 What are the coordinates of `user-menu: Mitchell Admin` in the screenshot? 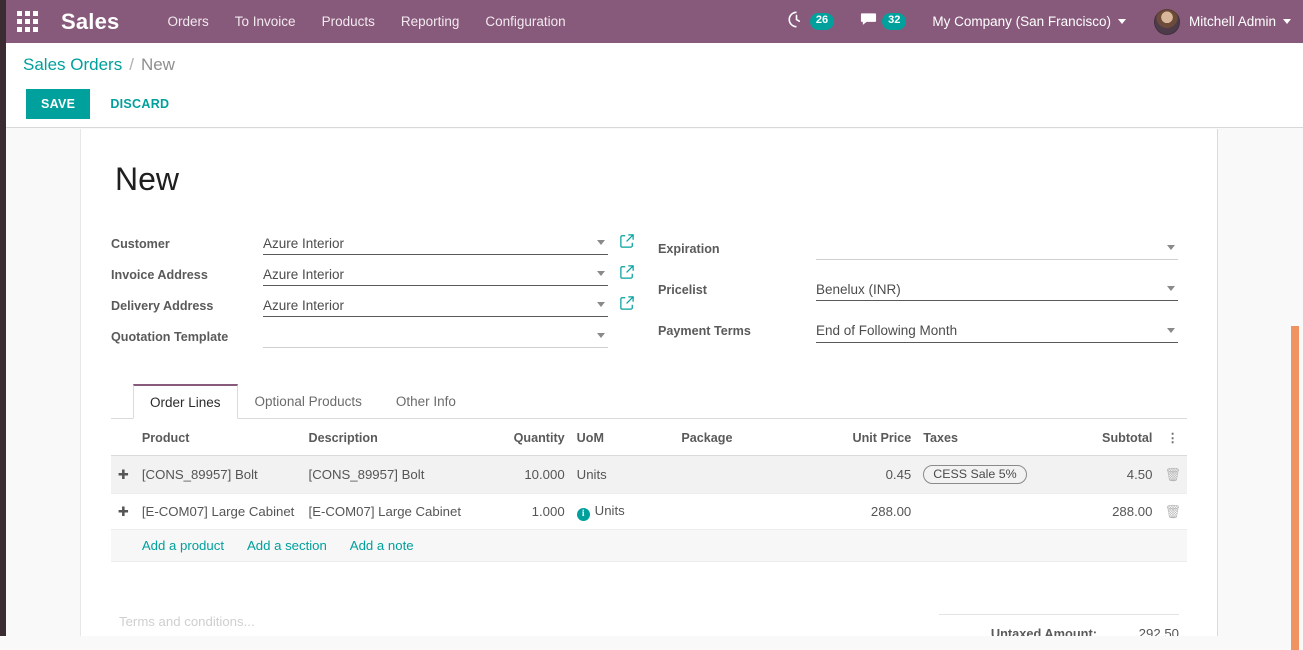 It's located at (1222, 21).